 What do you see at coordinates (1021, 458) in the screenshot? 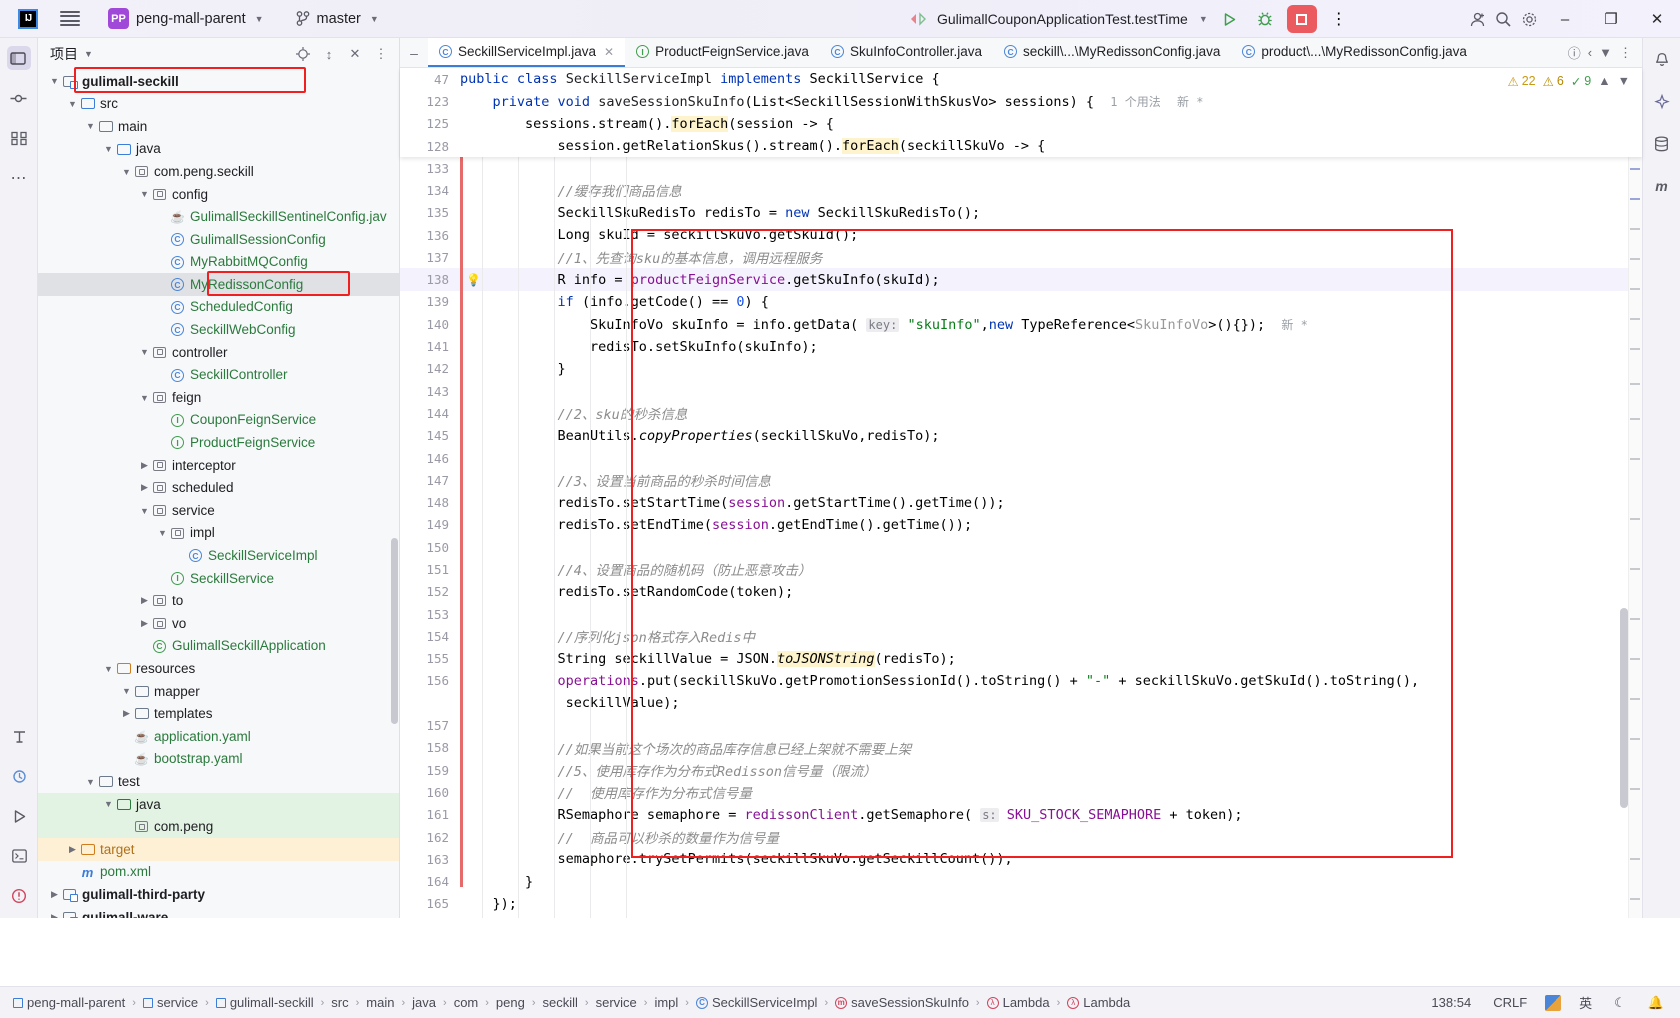
I see `code-line: 146` at bounding box center [1021, 458].